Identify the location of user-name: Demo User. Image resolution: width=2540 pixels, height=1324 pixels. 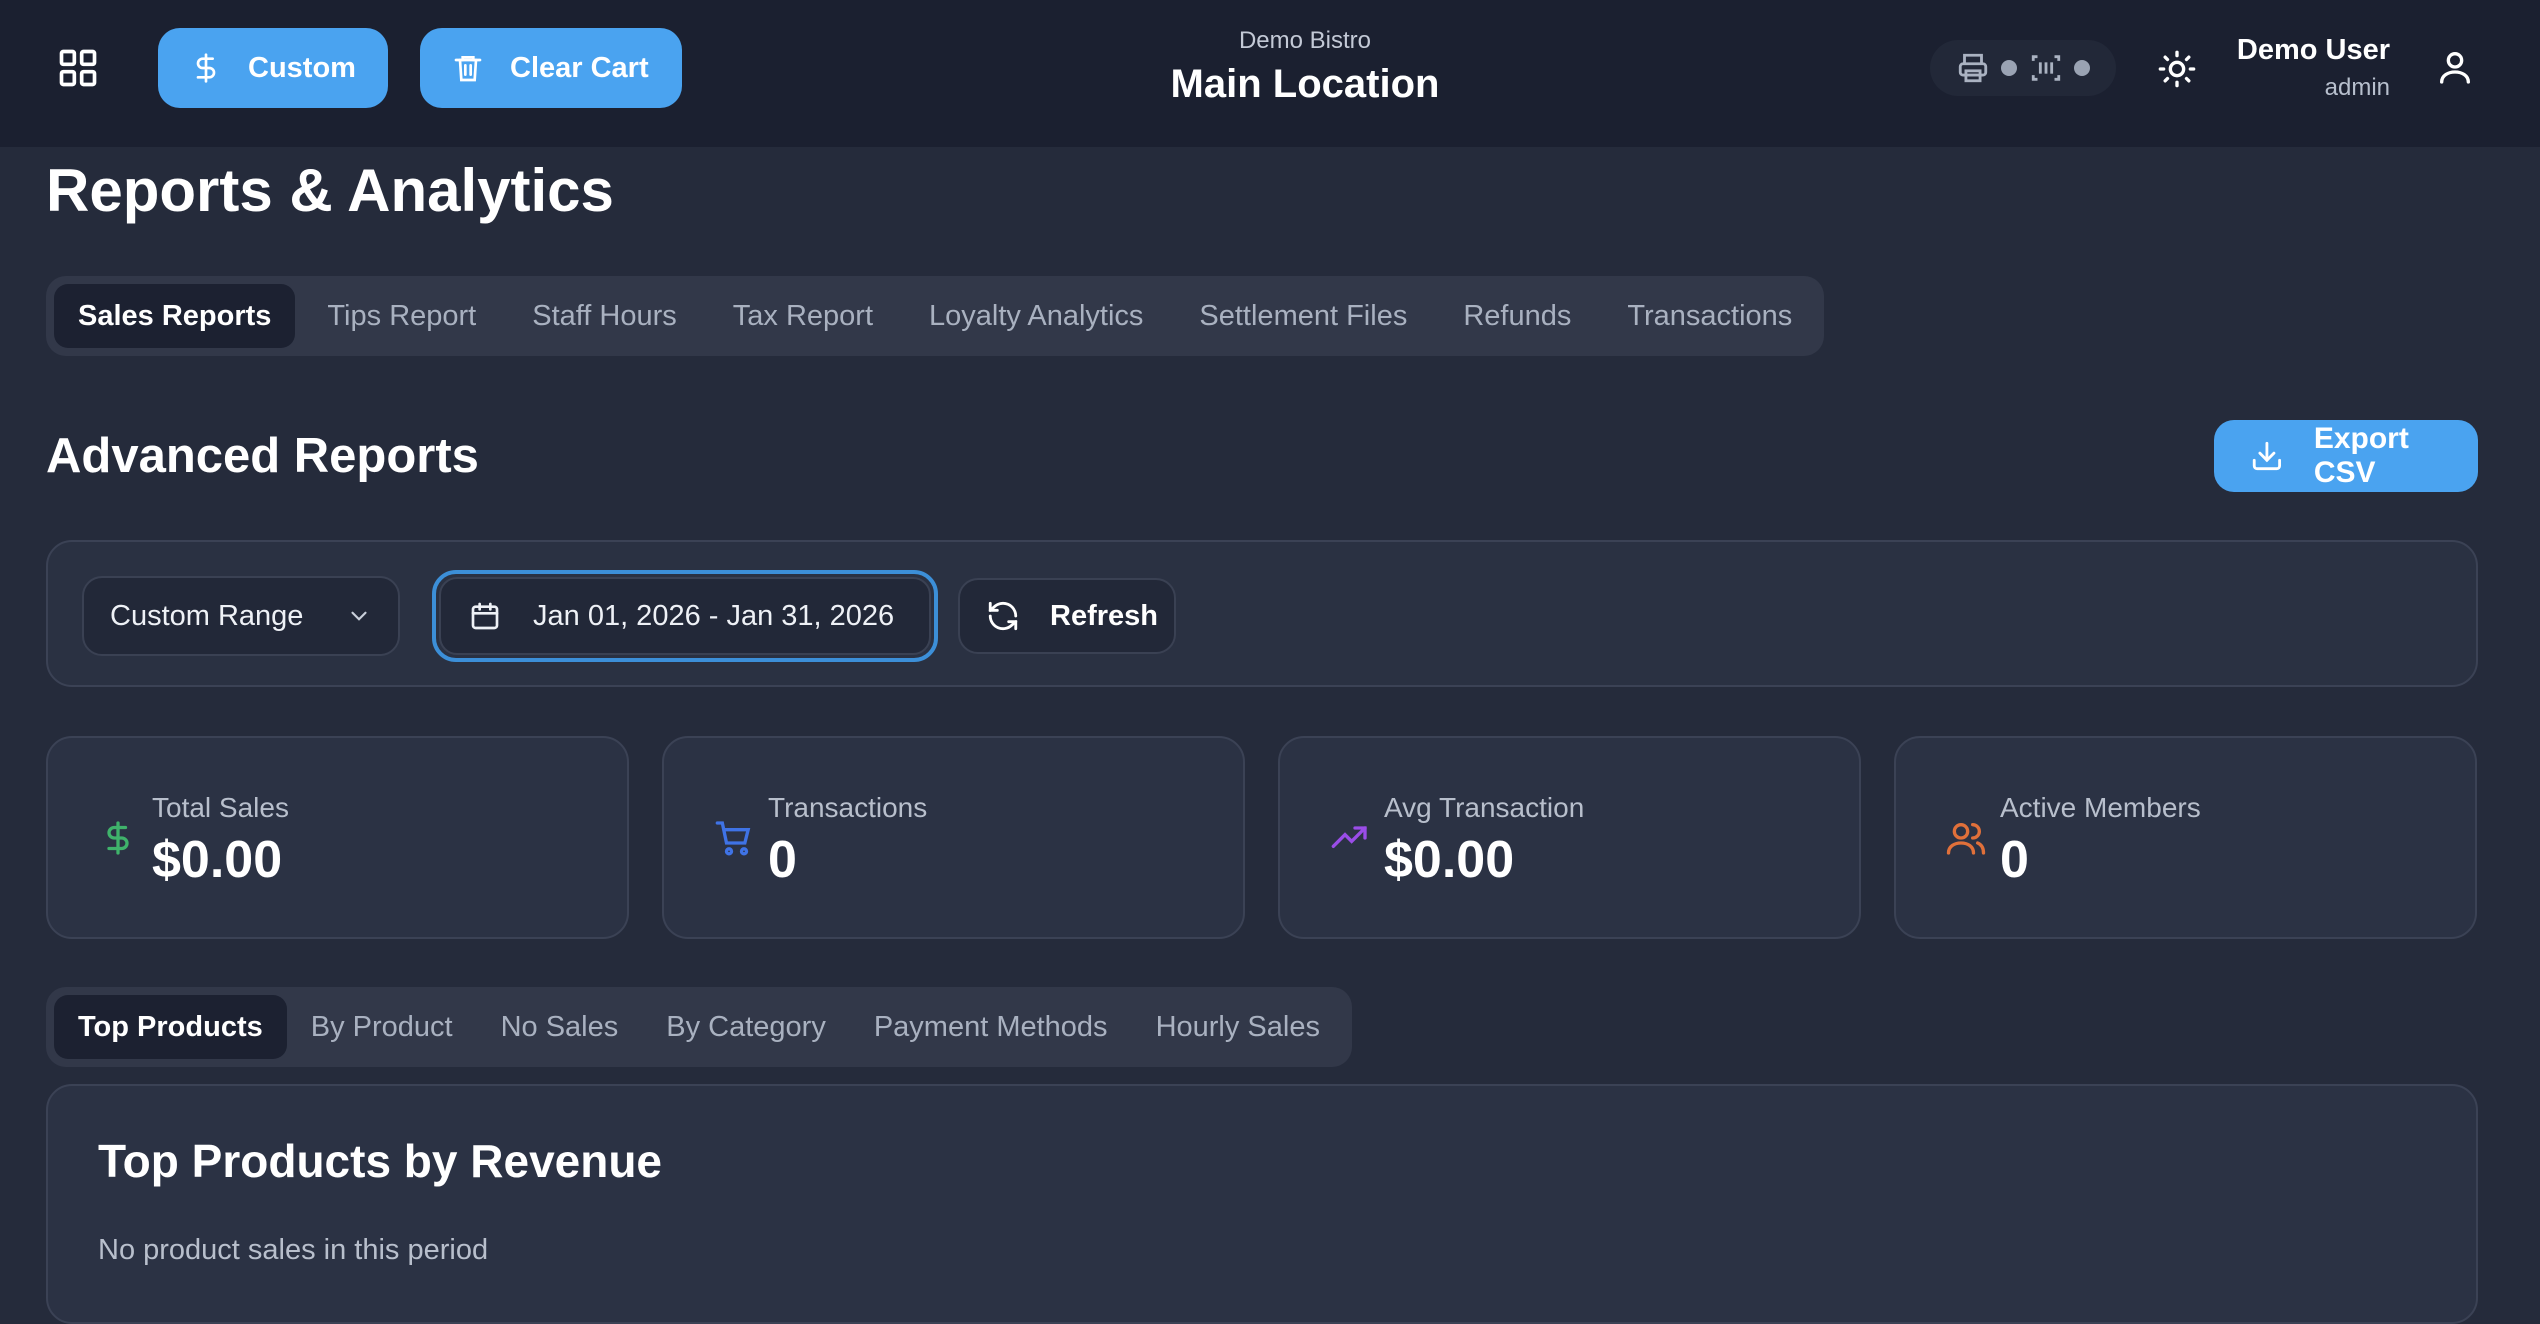
(2313, 50).